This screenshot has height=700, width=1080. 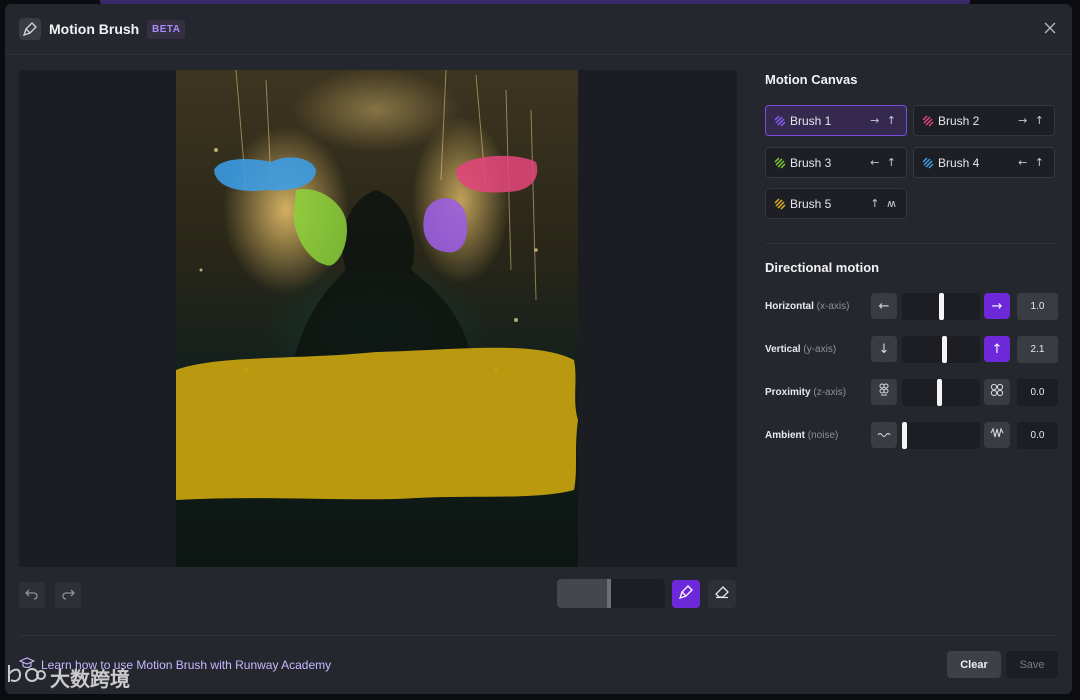 I want to click on watermark: 大数跨境, so click(x=68, y=677).